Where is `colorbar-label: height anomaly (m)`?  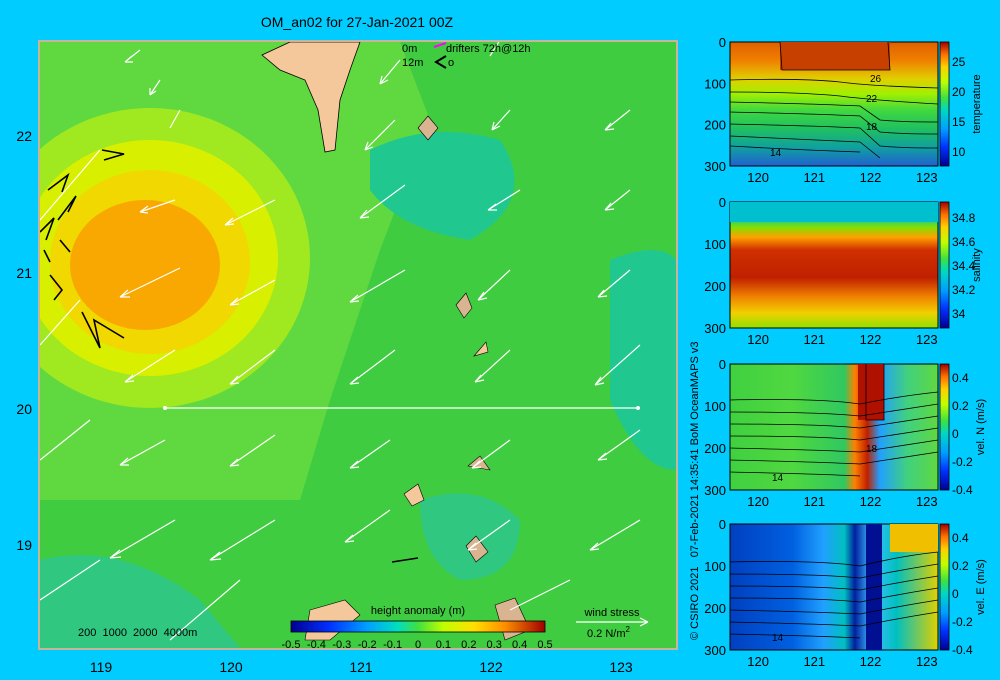 colorbar-label: height anomaly (m) is located at coordinates (418, 611).